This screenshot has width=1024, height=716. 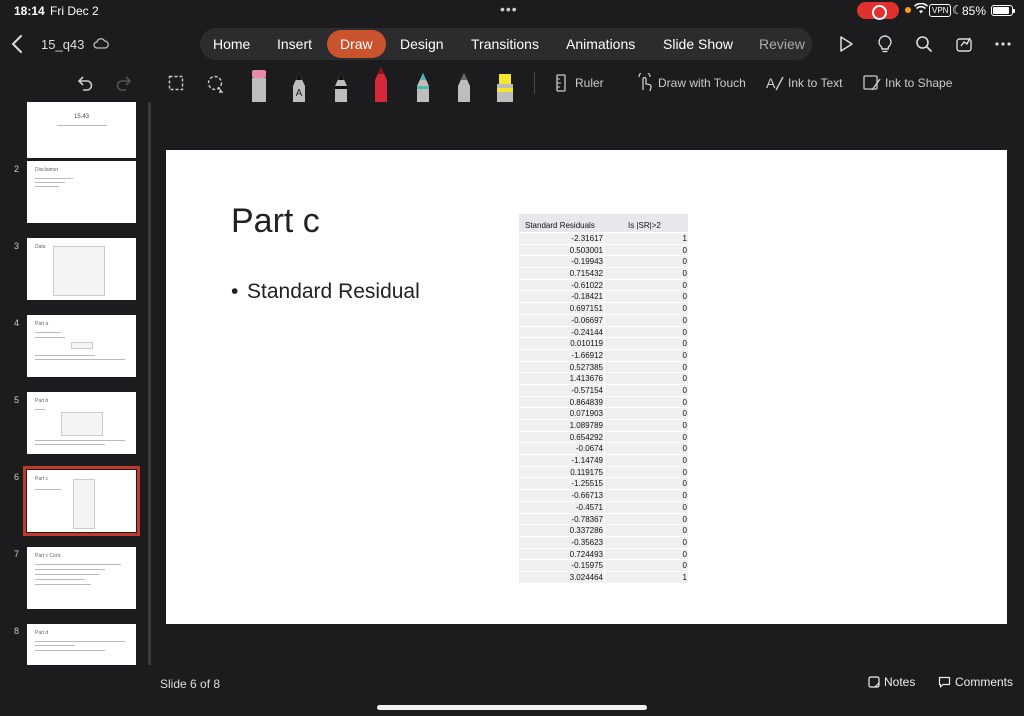 I want to click on table-row: 1.089789 0, so click(x=603, y=425).